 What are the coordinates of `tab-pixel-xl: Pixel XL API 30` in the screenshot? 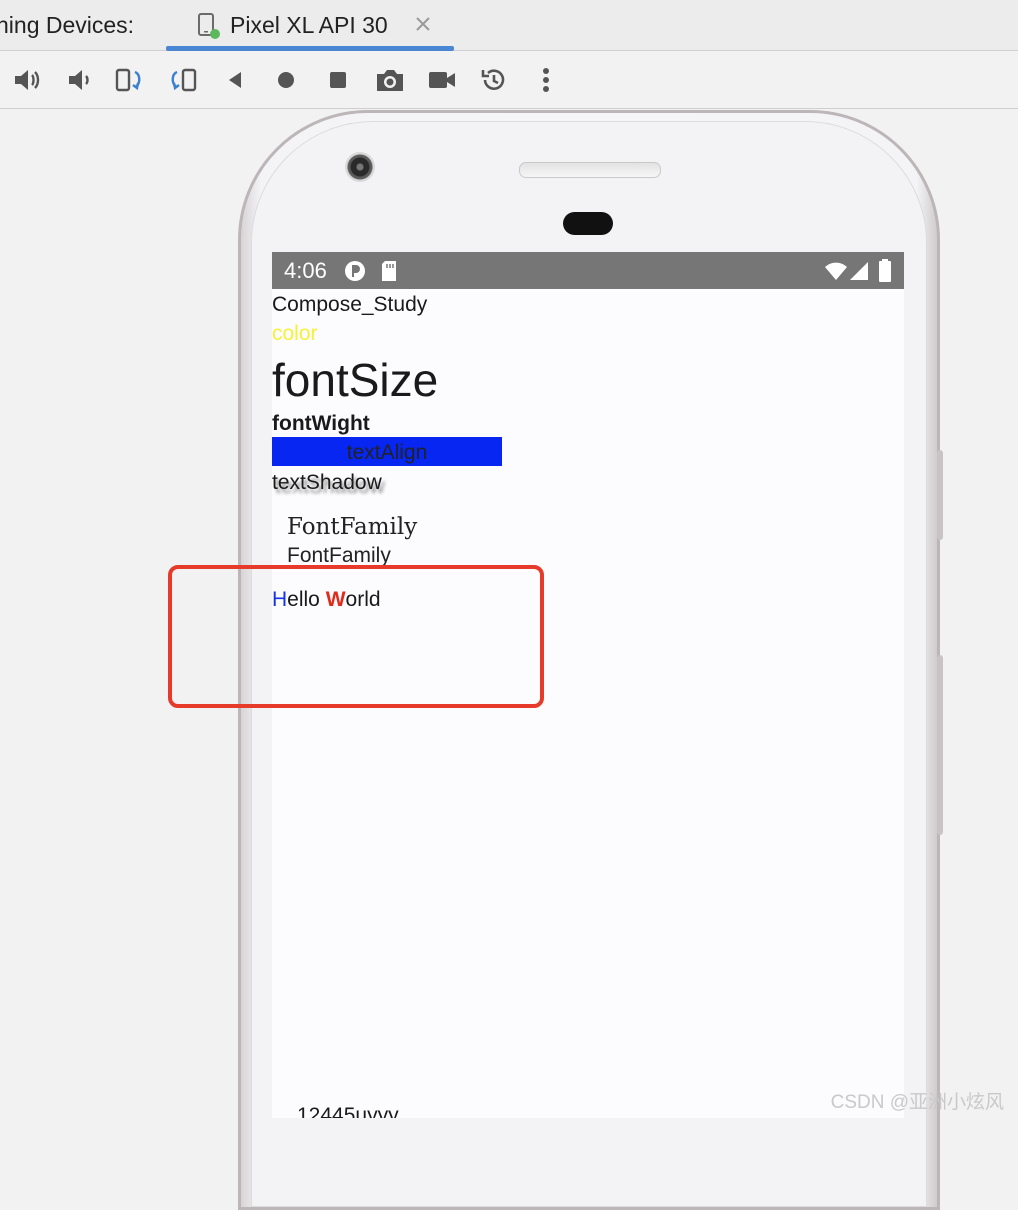 It's located at (310, 25).